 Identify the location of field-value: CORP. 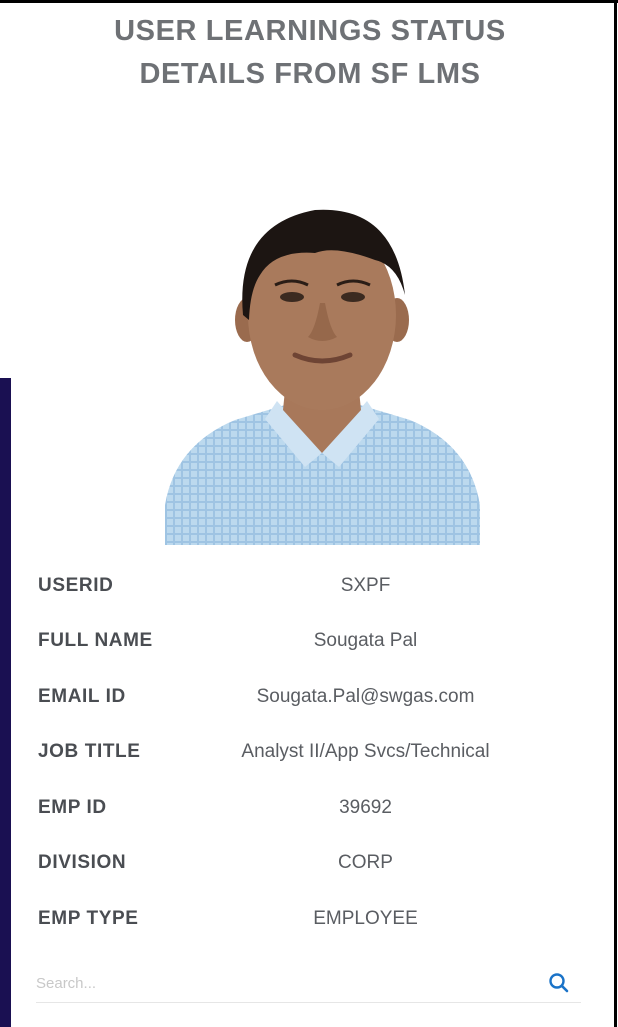
(365, 862).